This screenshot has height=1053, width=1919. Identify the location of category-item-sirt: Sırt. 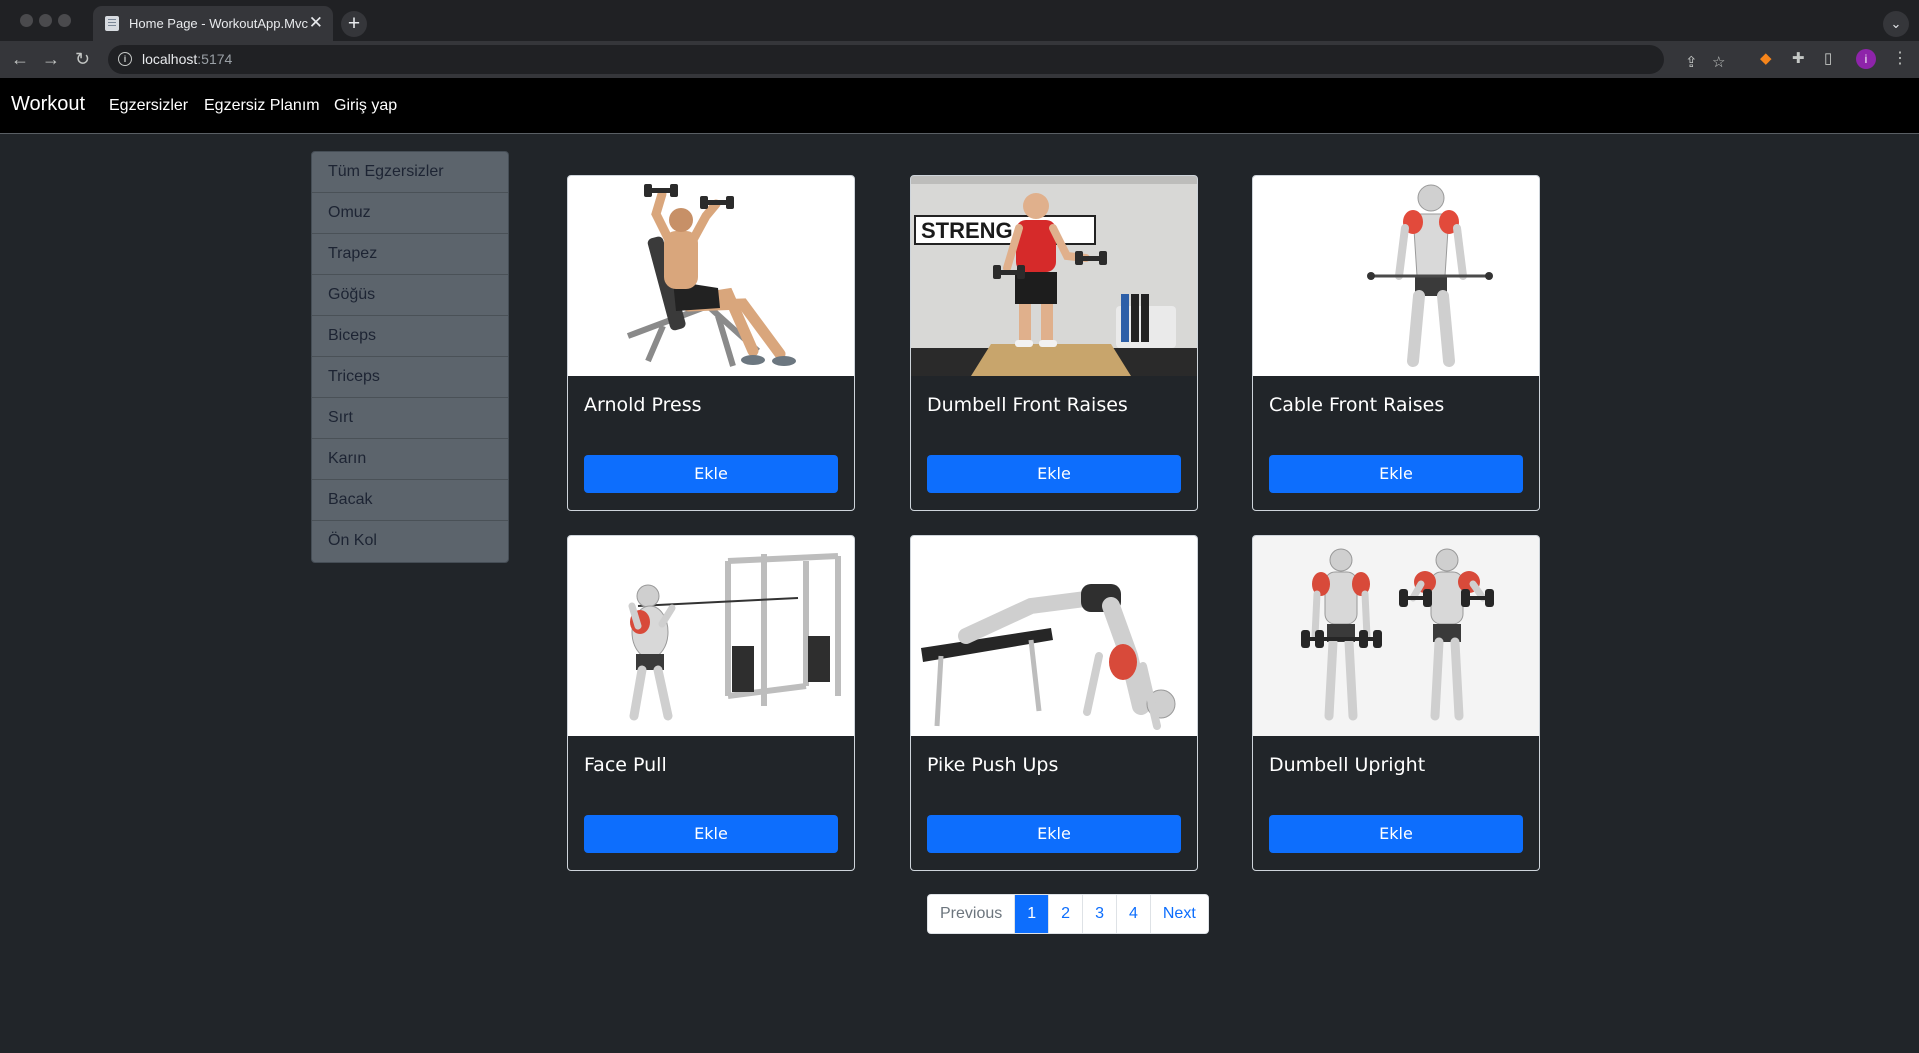
(410, 418).